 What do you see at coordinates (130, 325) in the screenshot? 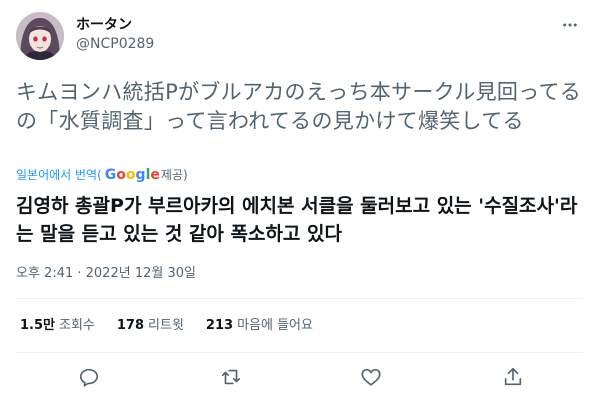
I see `retweets-count: 178` at bounding box center [130, 325].